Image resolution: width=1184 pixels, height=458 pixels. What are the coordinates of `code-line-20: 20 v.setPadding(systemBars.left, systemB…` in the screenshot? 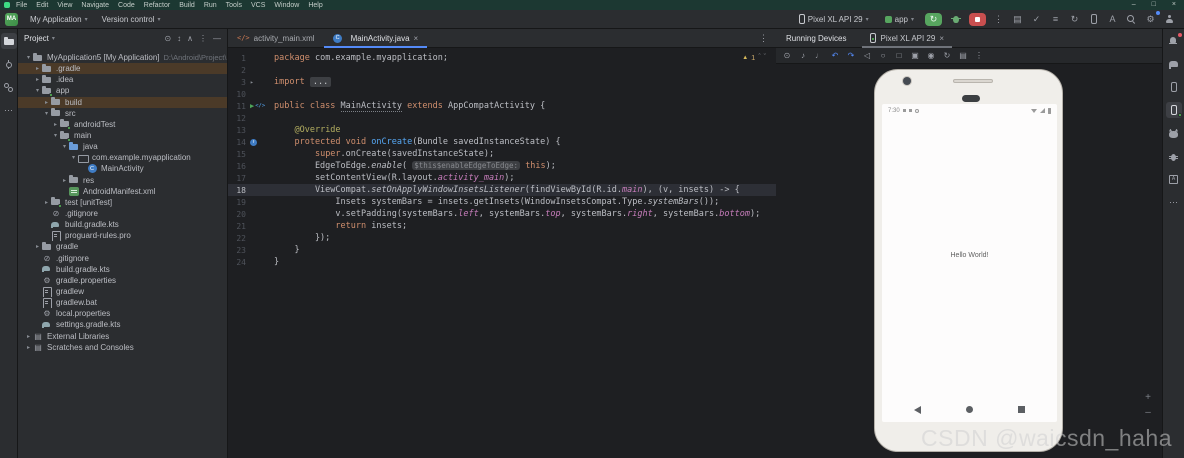 It's located at (502, 214).